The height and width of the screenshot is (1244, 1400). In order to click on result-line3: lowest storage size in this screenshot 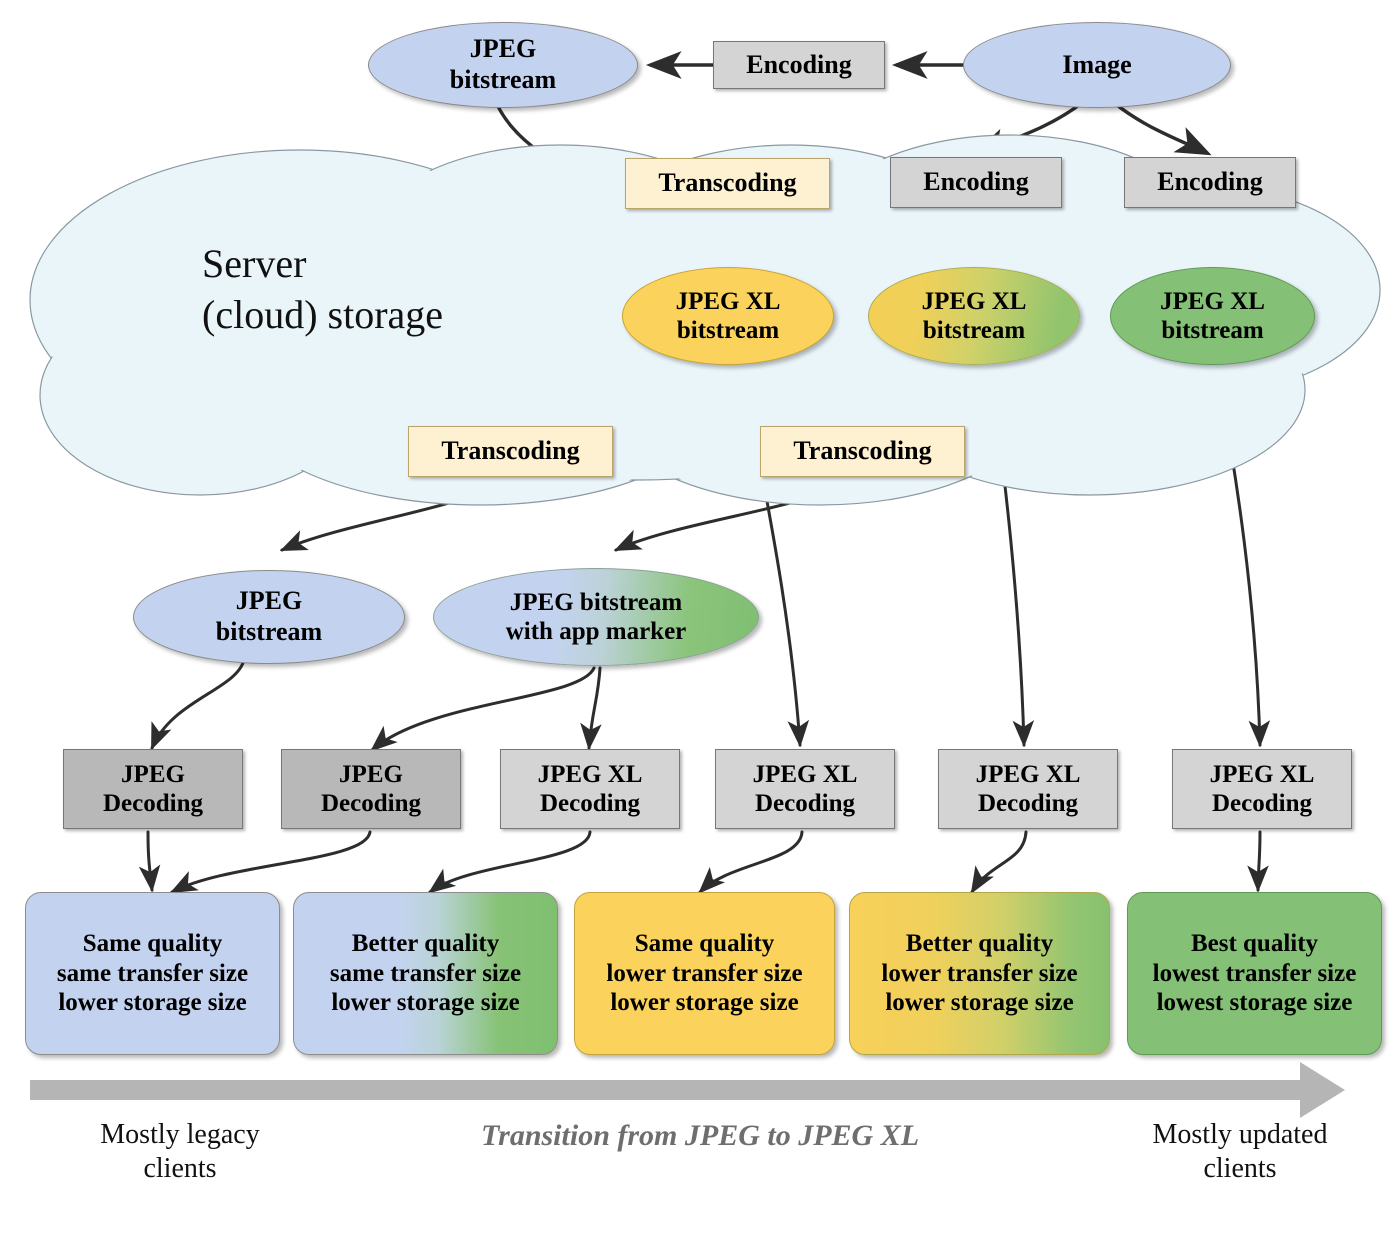, I will do `click(1254, 1003)`.